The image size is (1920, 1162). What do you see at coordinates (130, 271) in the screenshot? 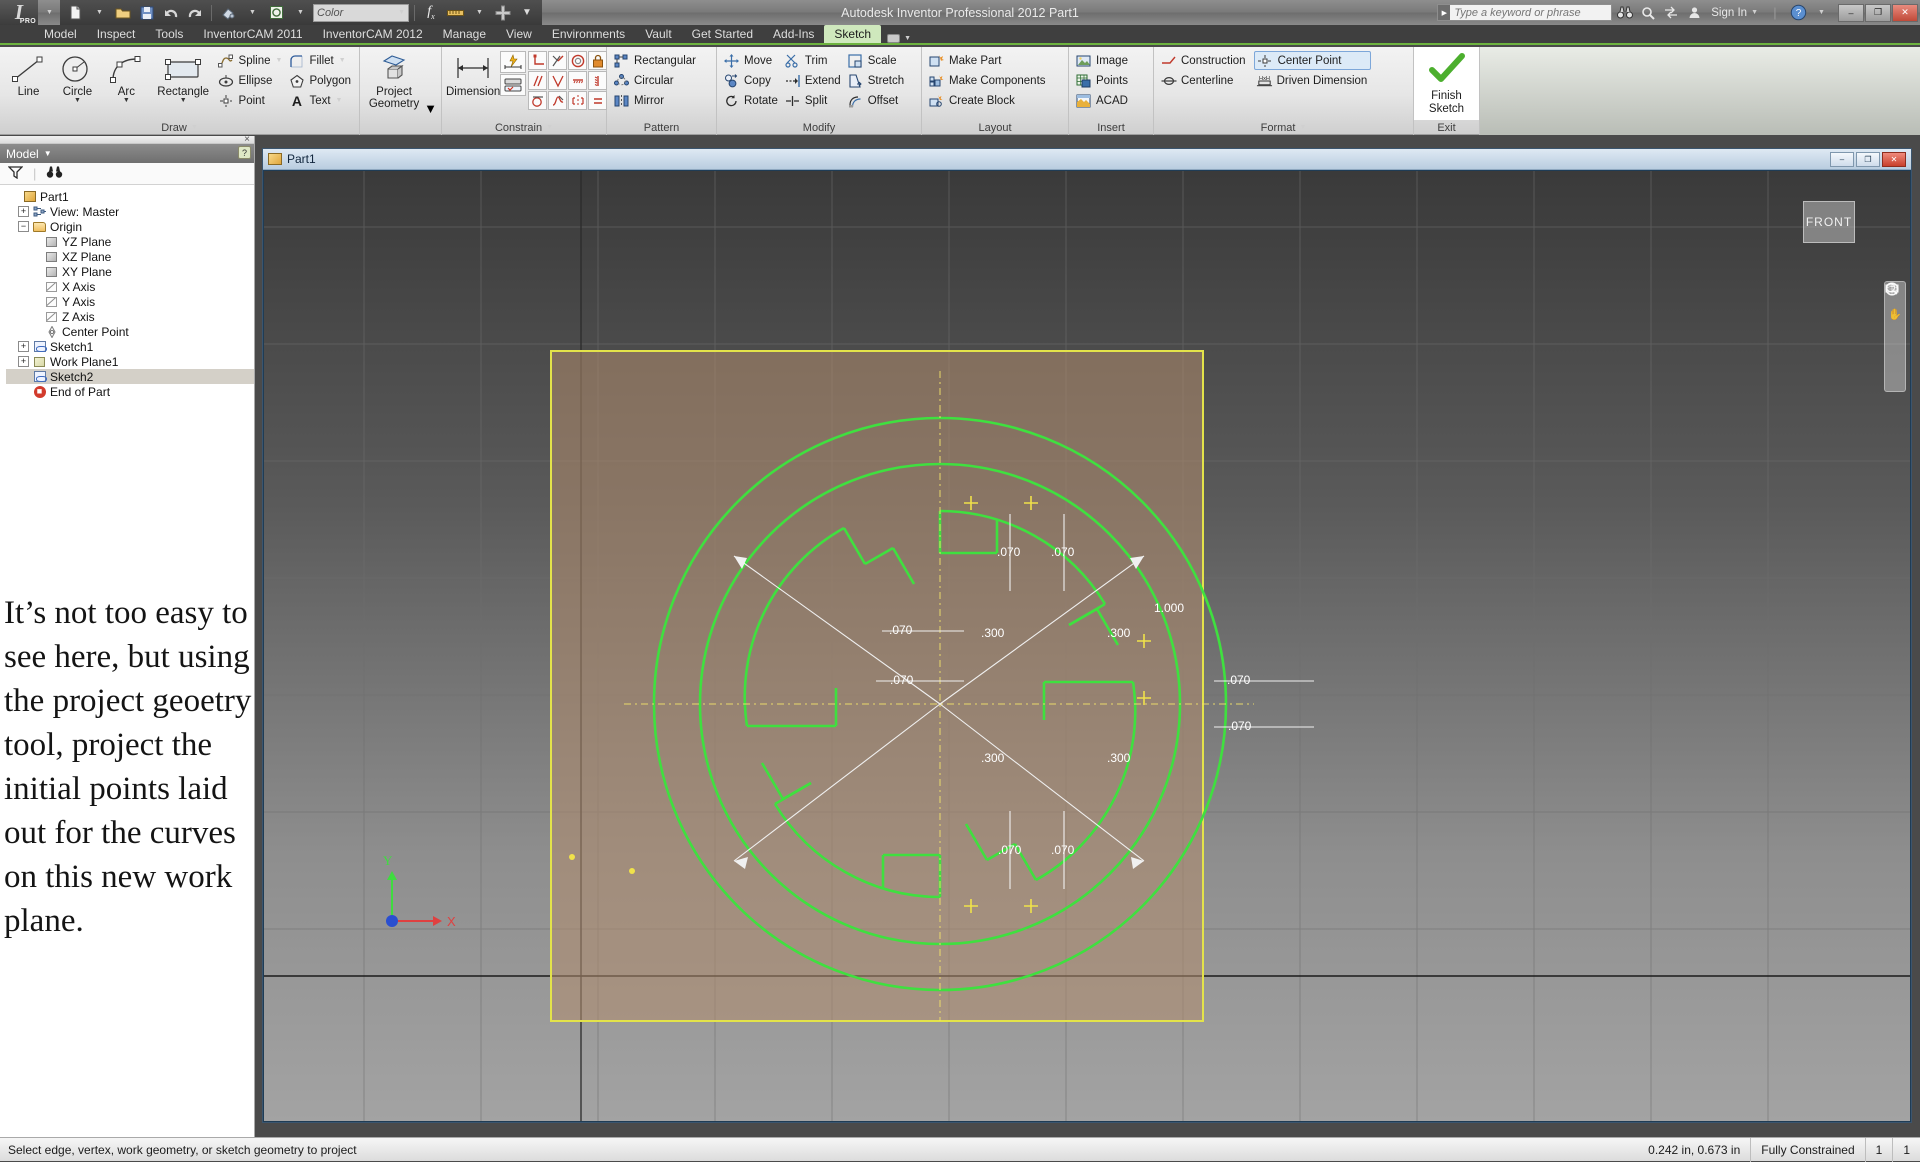
I see `tree-item-xy-plane: XY Plane` at bounding box center [130, 271].